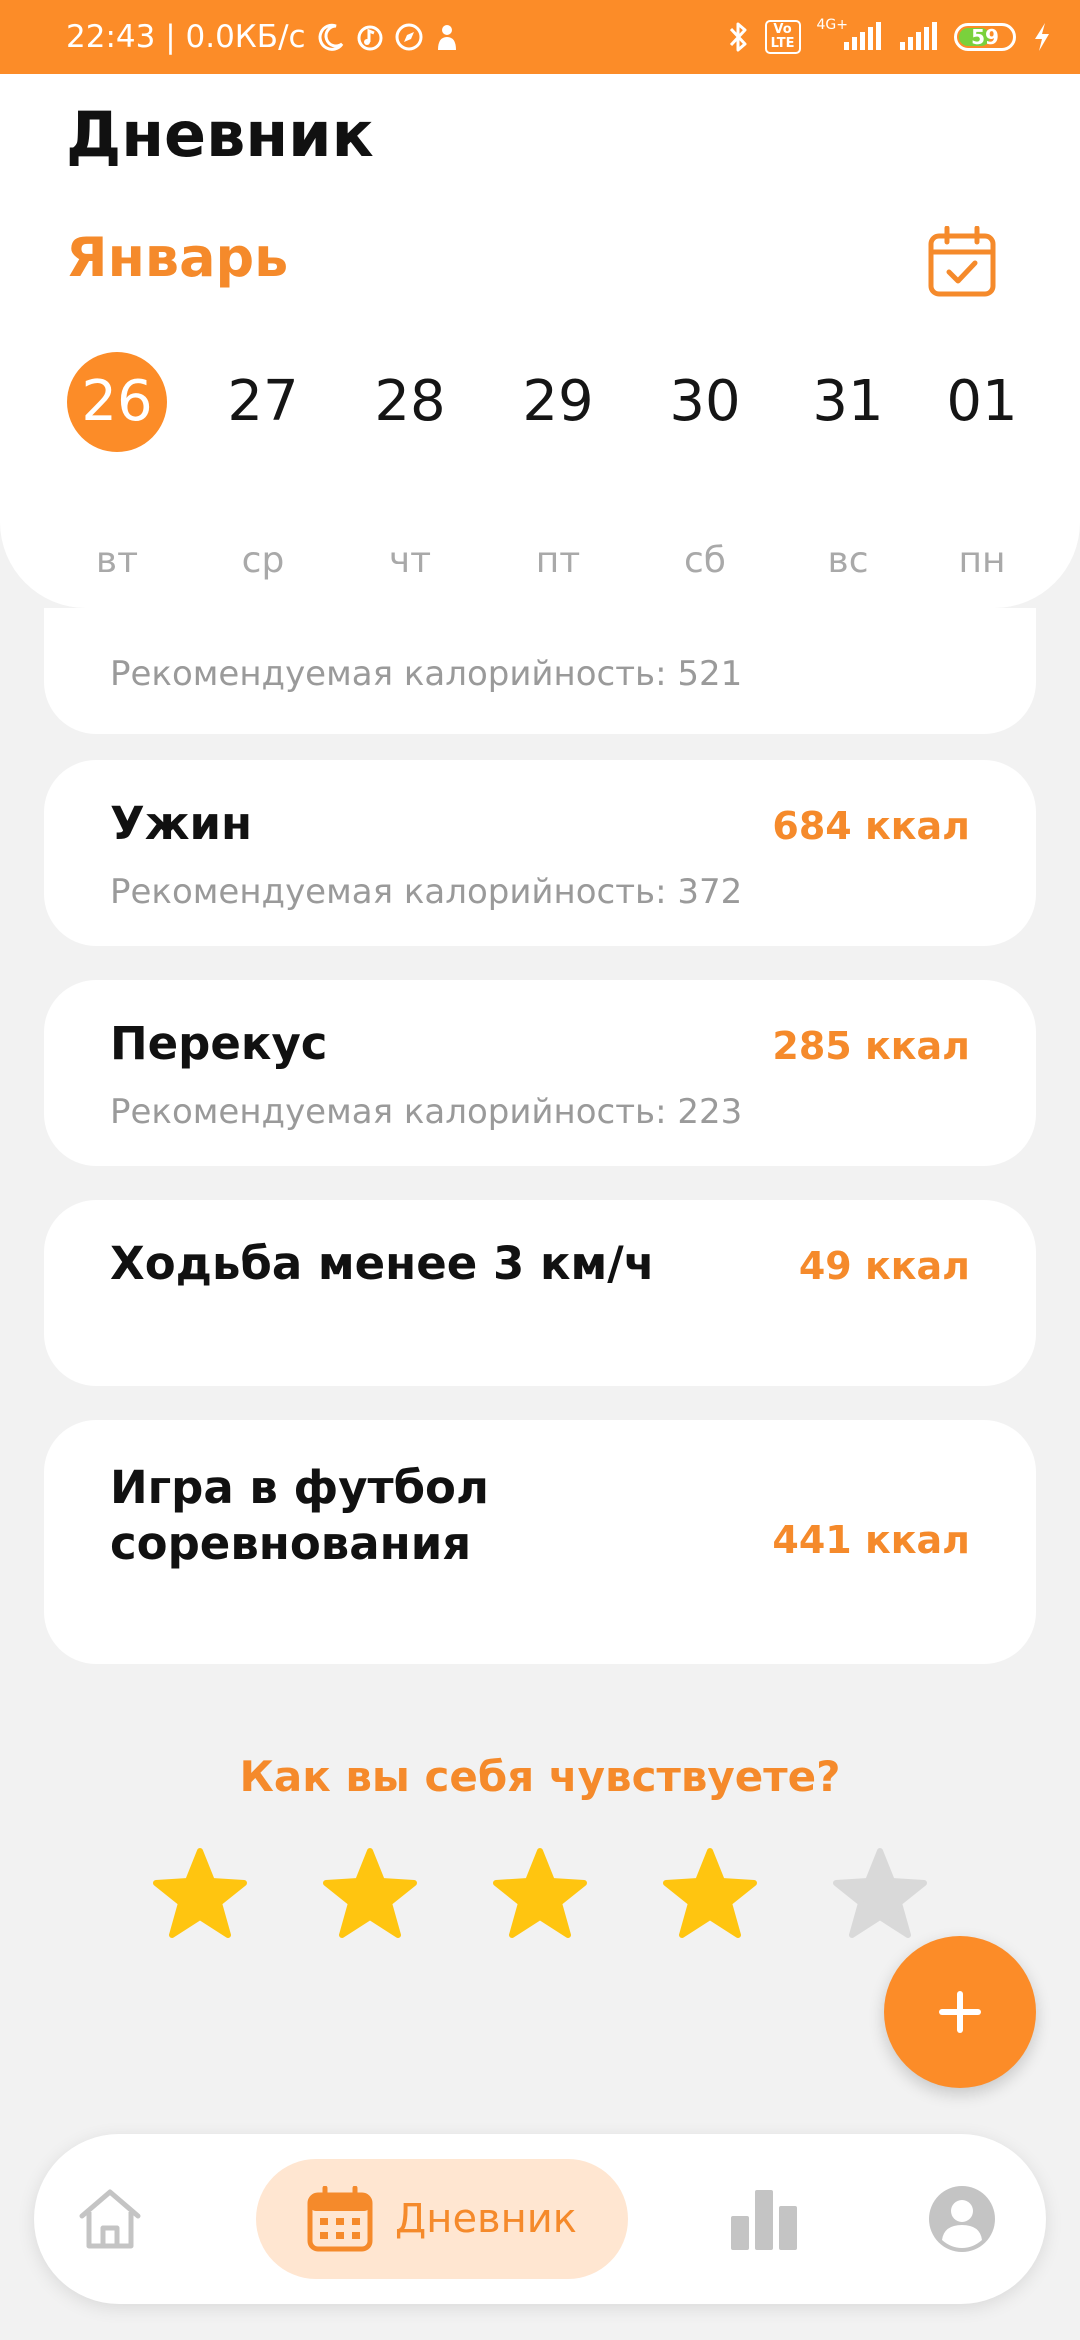  Describe the element at coordinates (410, 475) in the screenshot. I see `day-item: 28 чт` at that location.